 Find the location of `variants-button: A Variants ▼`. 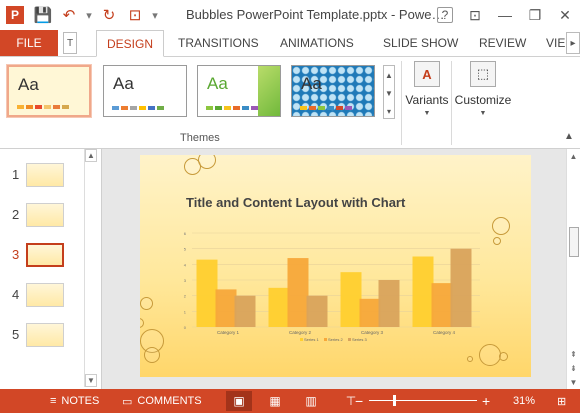

variants-button: A Variants ▼ is located at coordinates (427, 89).